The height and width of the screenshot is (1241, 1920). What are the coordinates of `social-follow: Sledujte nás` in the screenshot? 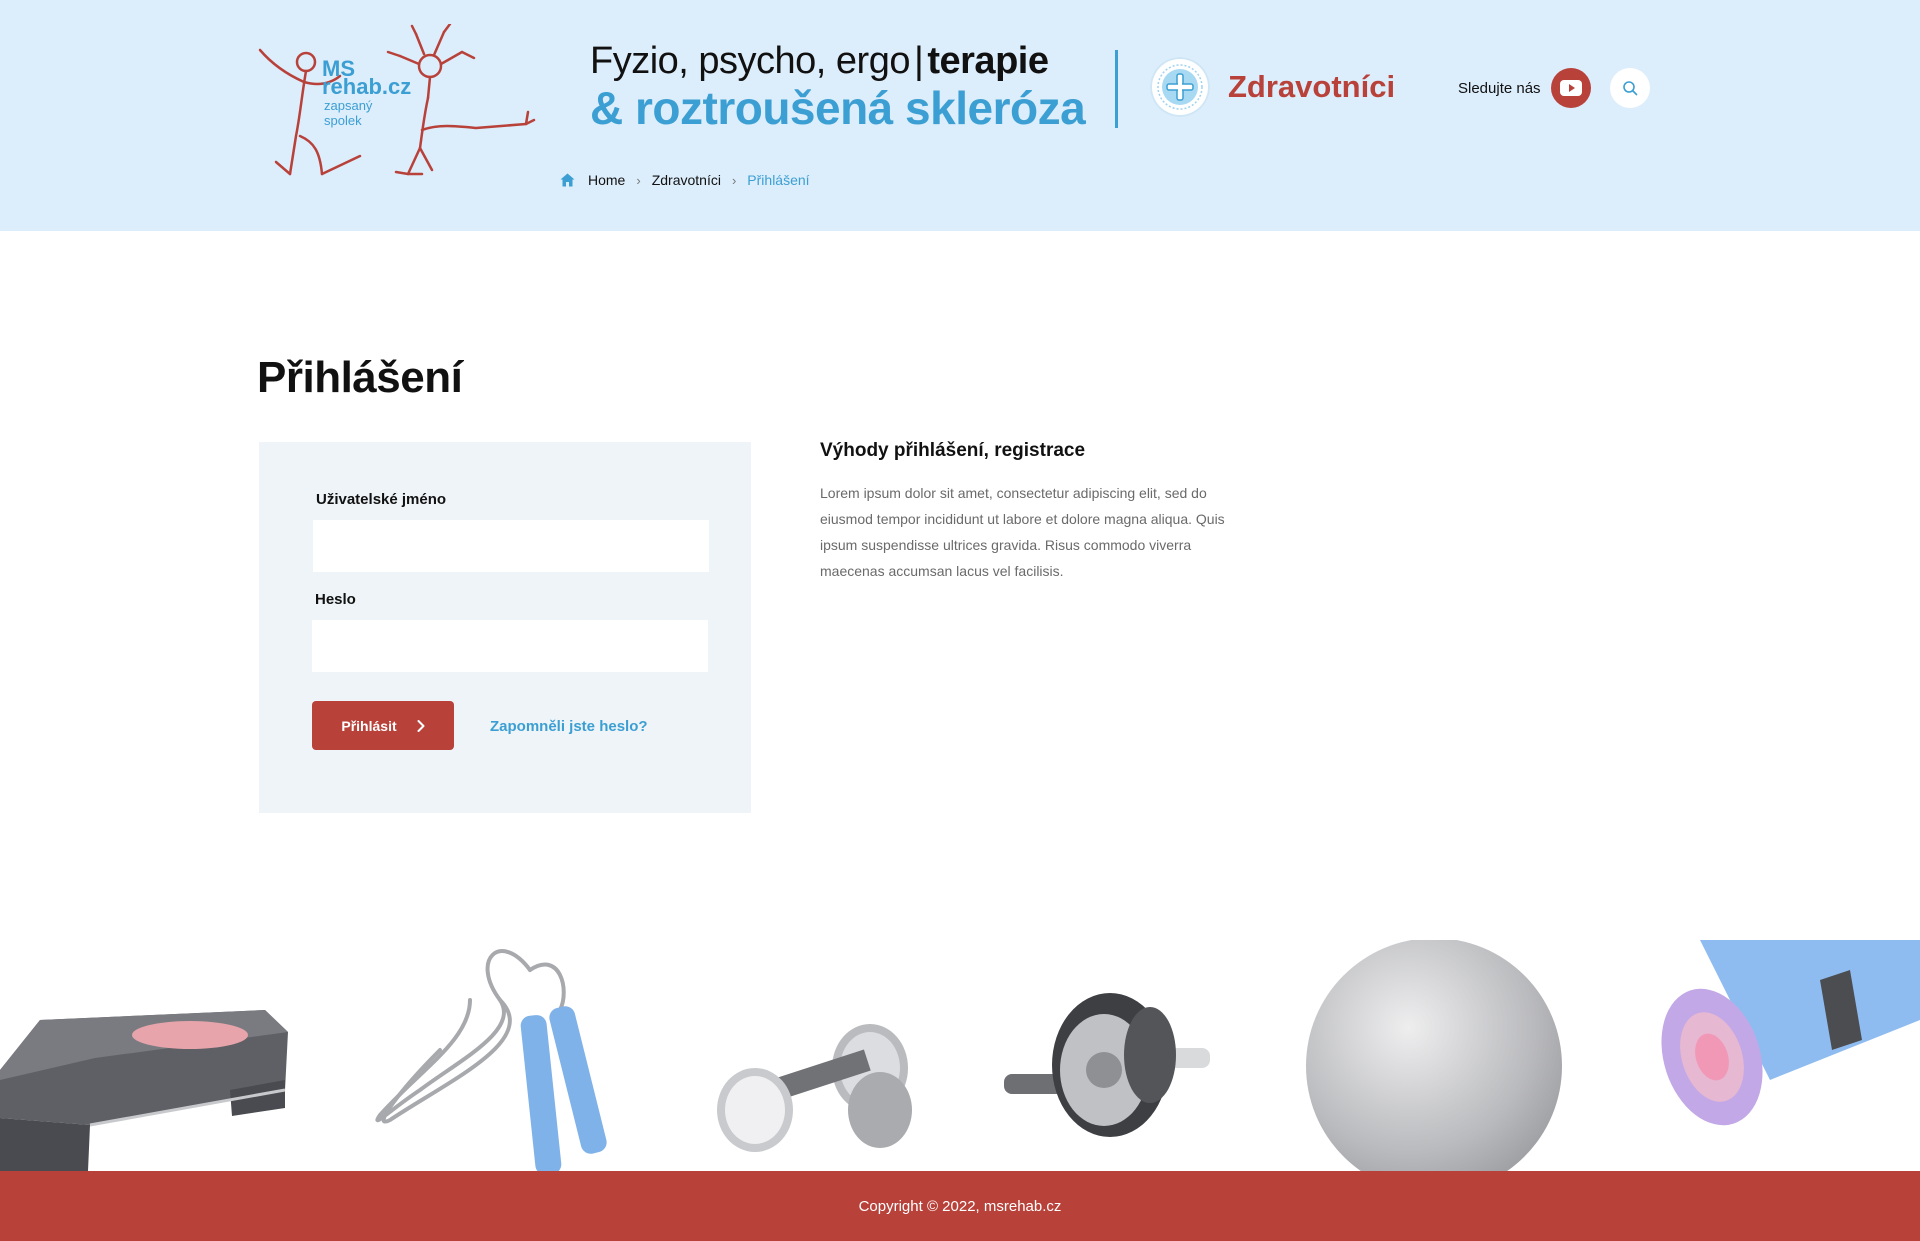 It's located at (1524, 88).